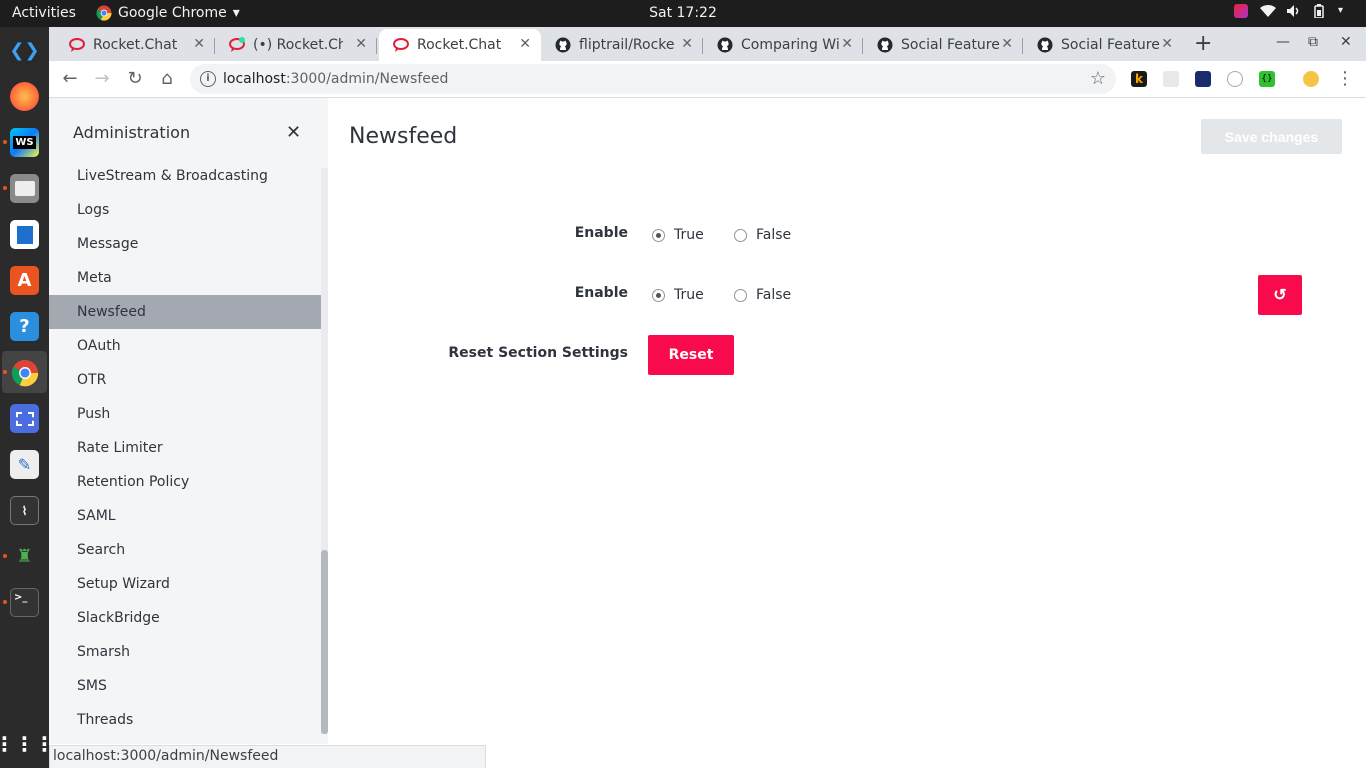 Image resolution: width=1366 pixels, height=768 pixels. What do you see at coordinates (622, 45) in the screenshot?
I see `tab-github-fliptrail: fliptrail/Rocke ✕` at bounding box center [622, 45].